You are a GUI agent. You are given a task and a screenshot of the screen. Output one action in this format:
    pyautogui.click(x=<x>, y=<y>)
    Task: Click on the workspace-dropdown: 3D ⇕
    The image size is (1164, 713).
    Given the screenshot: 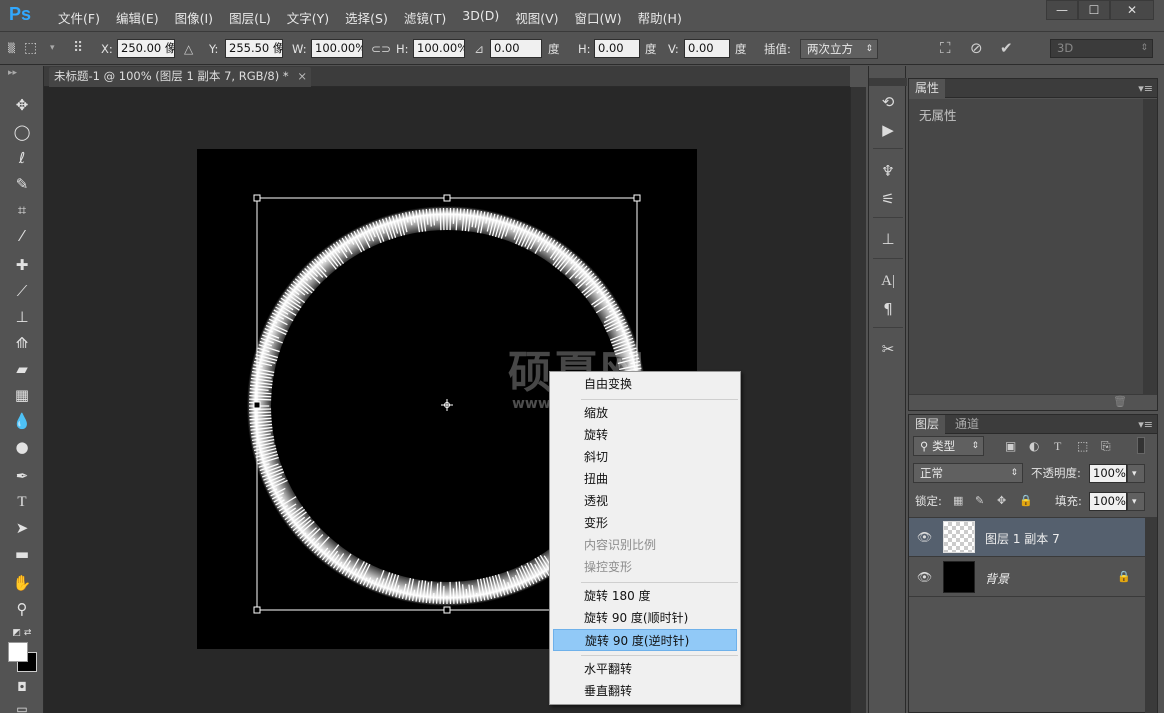 What is the action you would take?
    pyautogui.click(x=1101, y=48)
    